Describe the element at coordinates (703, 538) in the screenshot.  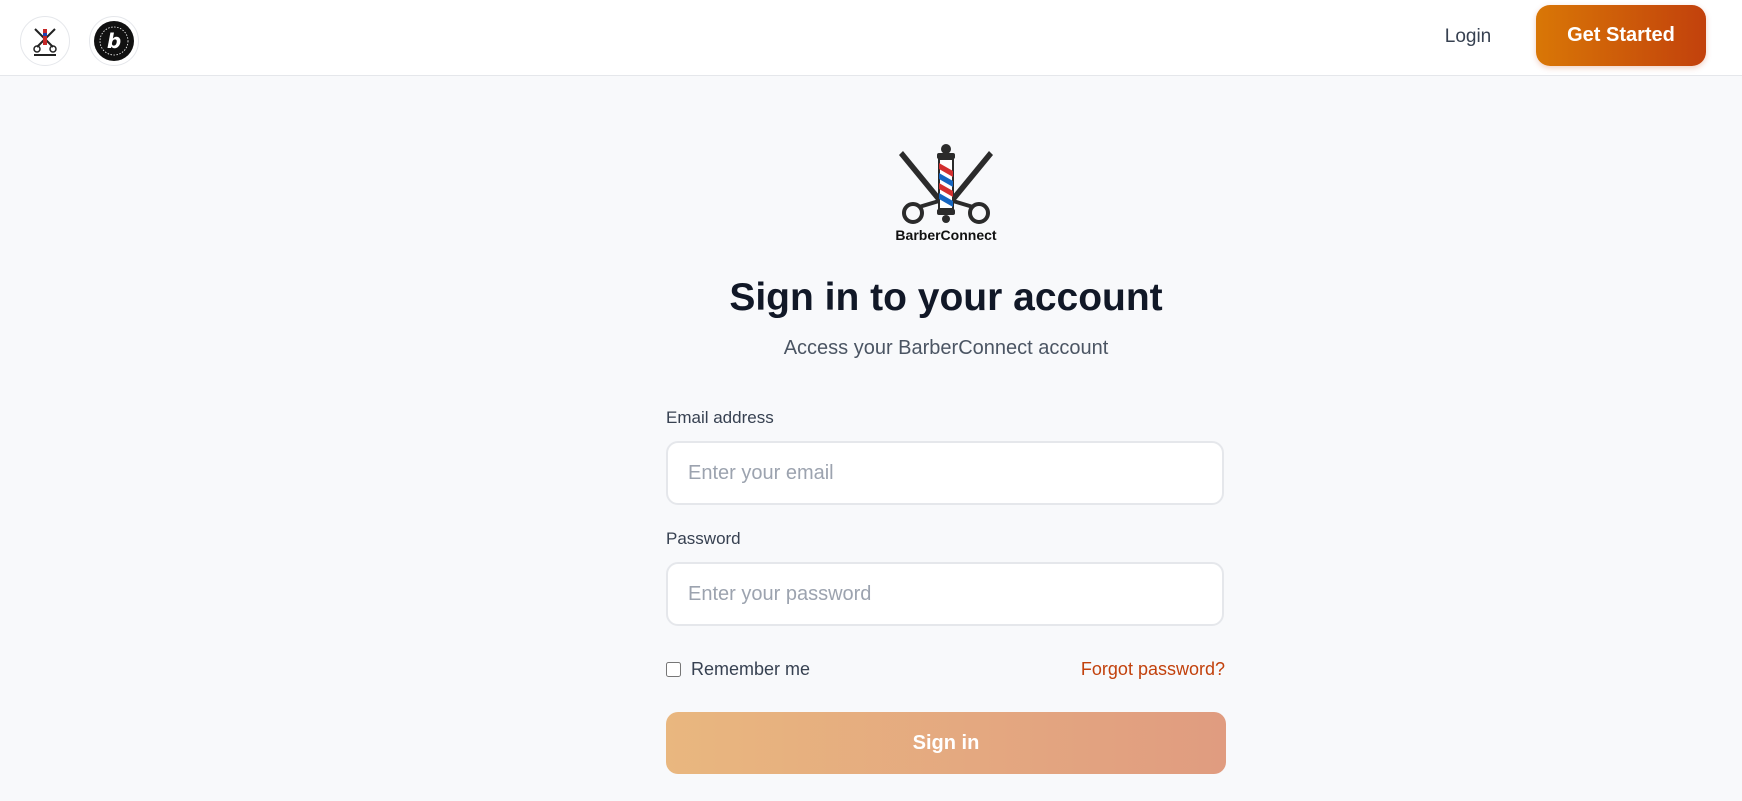
I see `password-label: Password` at that location.